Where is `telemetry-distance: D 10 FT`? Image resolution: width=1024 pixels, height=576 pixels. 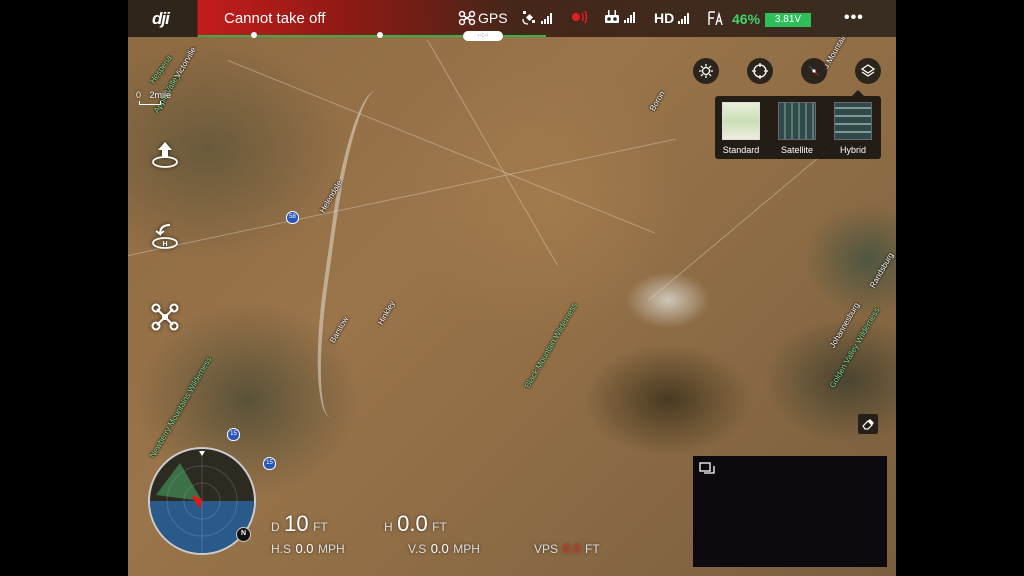 telemetry-distance: D 10 FT is located at coordinates (299, 524).